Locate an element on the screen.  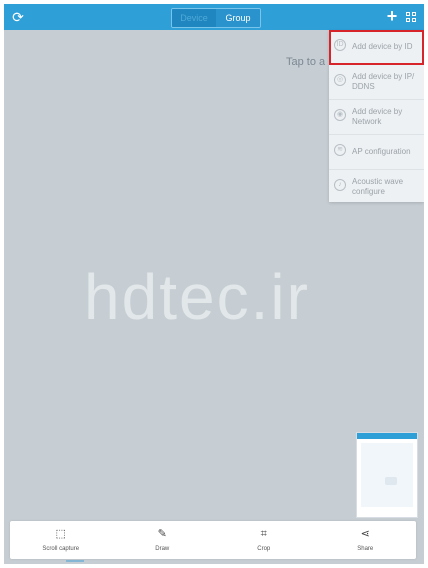
menu-item-acoustic-wave: ♪ Acoustic wave configure is located at coordinates (376, 187).